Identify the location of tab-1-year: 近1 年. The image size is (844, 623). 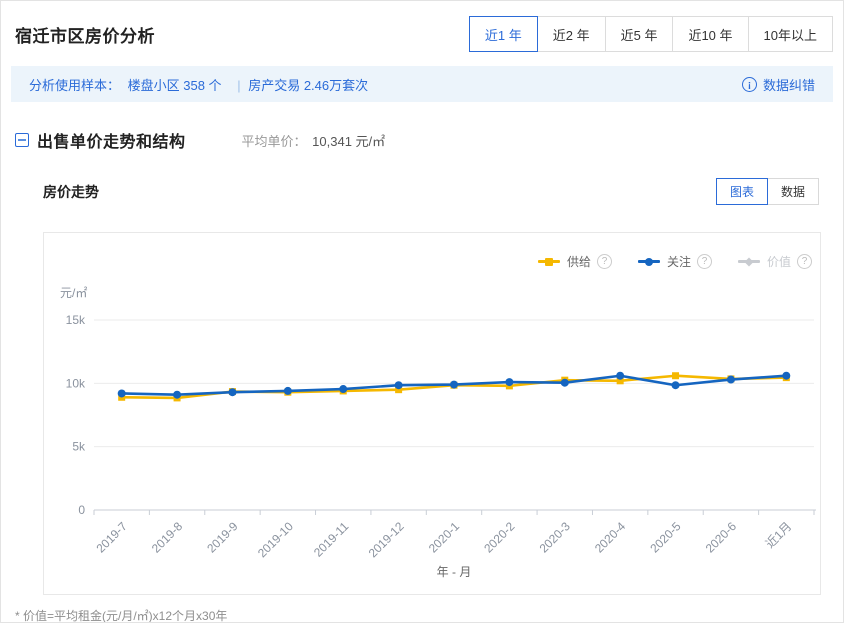
(503, 34).